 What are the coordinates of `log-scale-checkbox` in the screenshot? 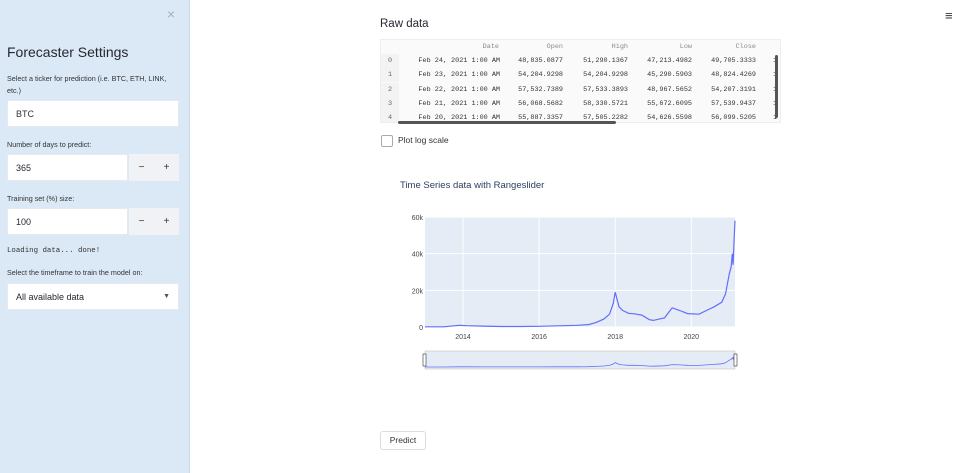 It's located at (387, 141).